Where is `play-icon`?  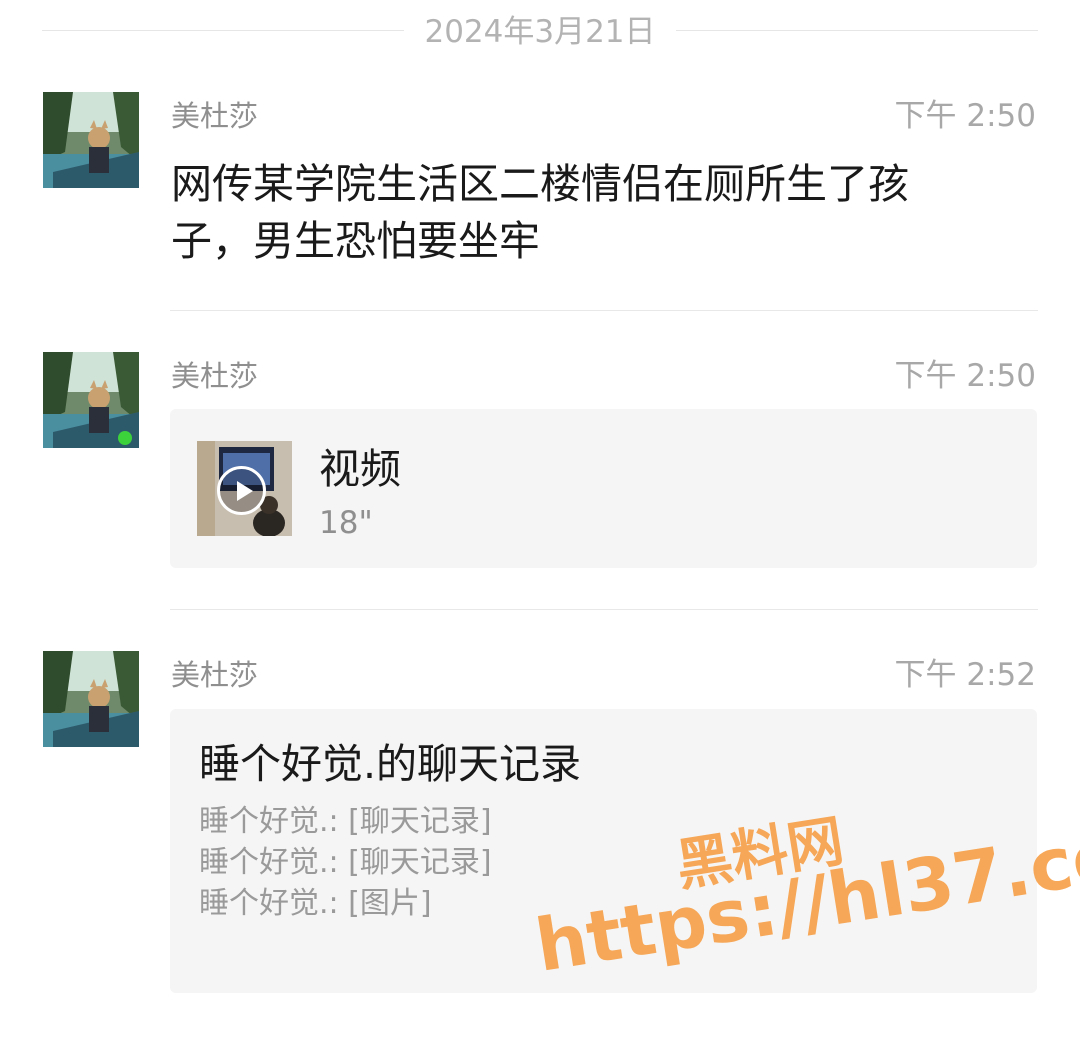
play-icon is located at coordinates (241, 490).